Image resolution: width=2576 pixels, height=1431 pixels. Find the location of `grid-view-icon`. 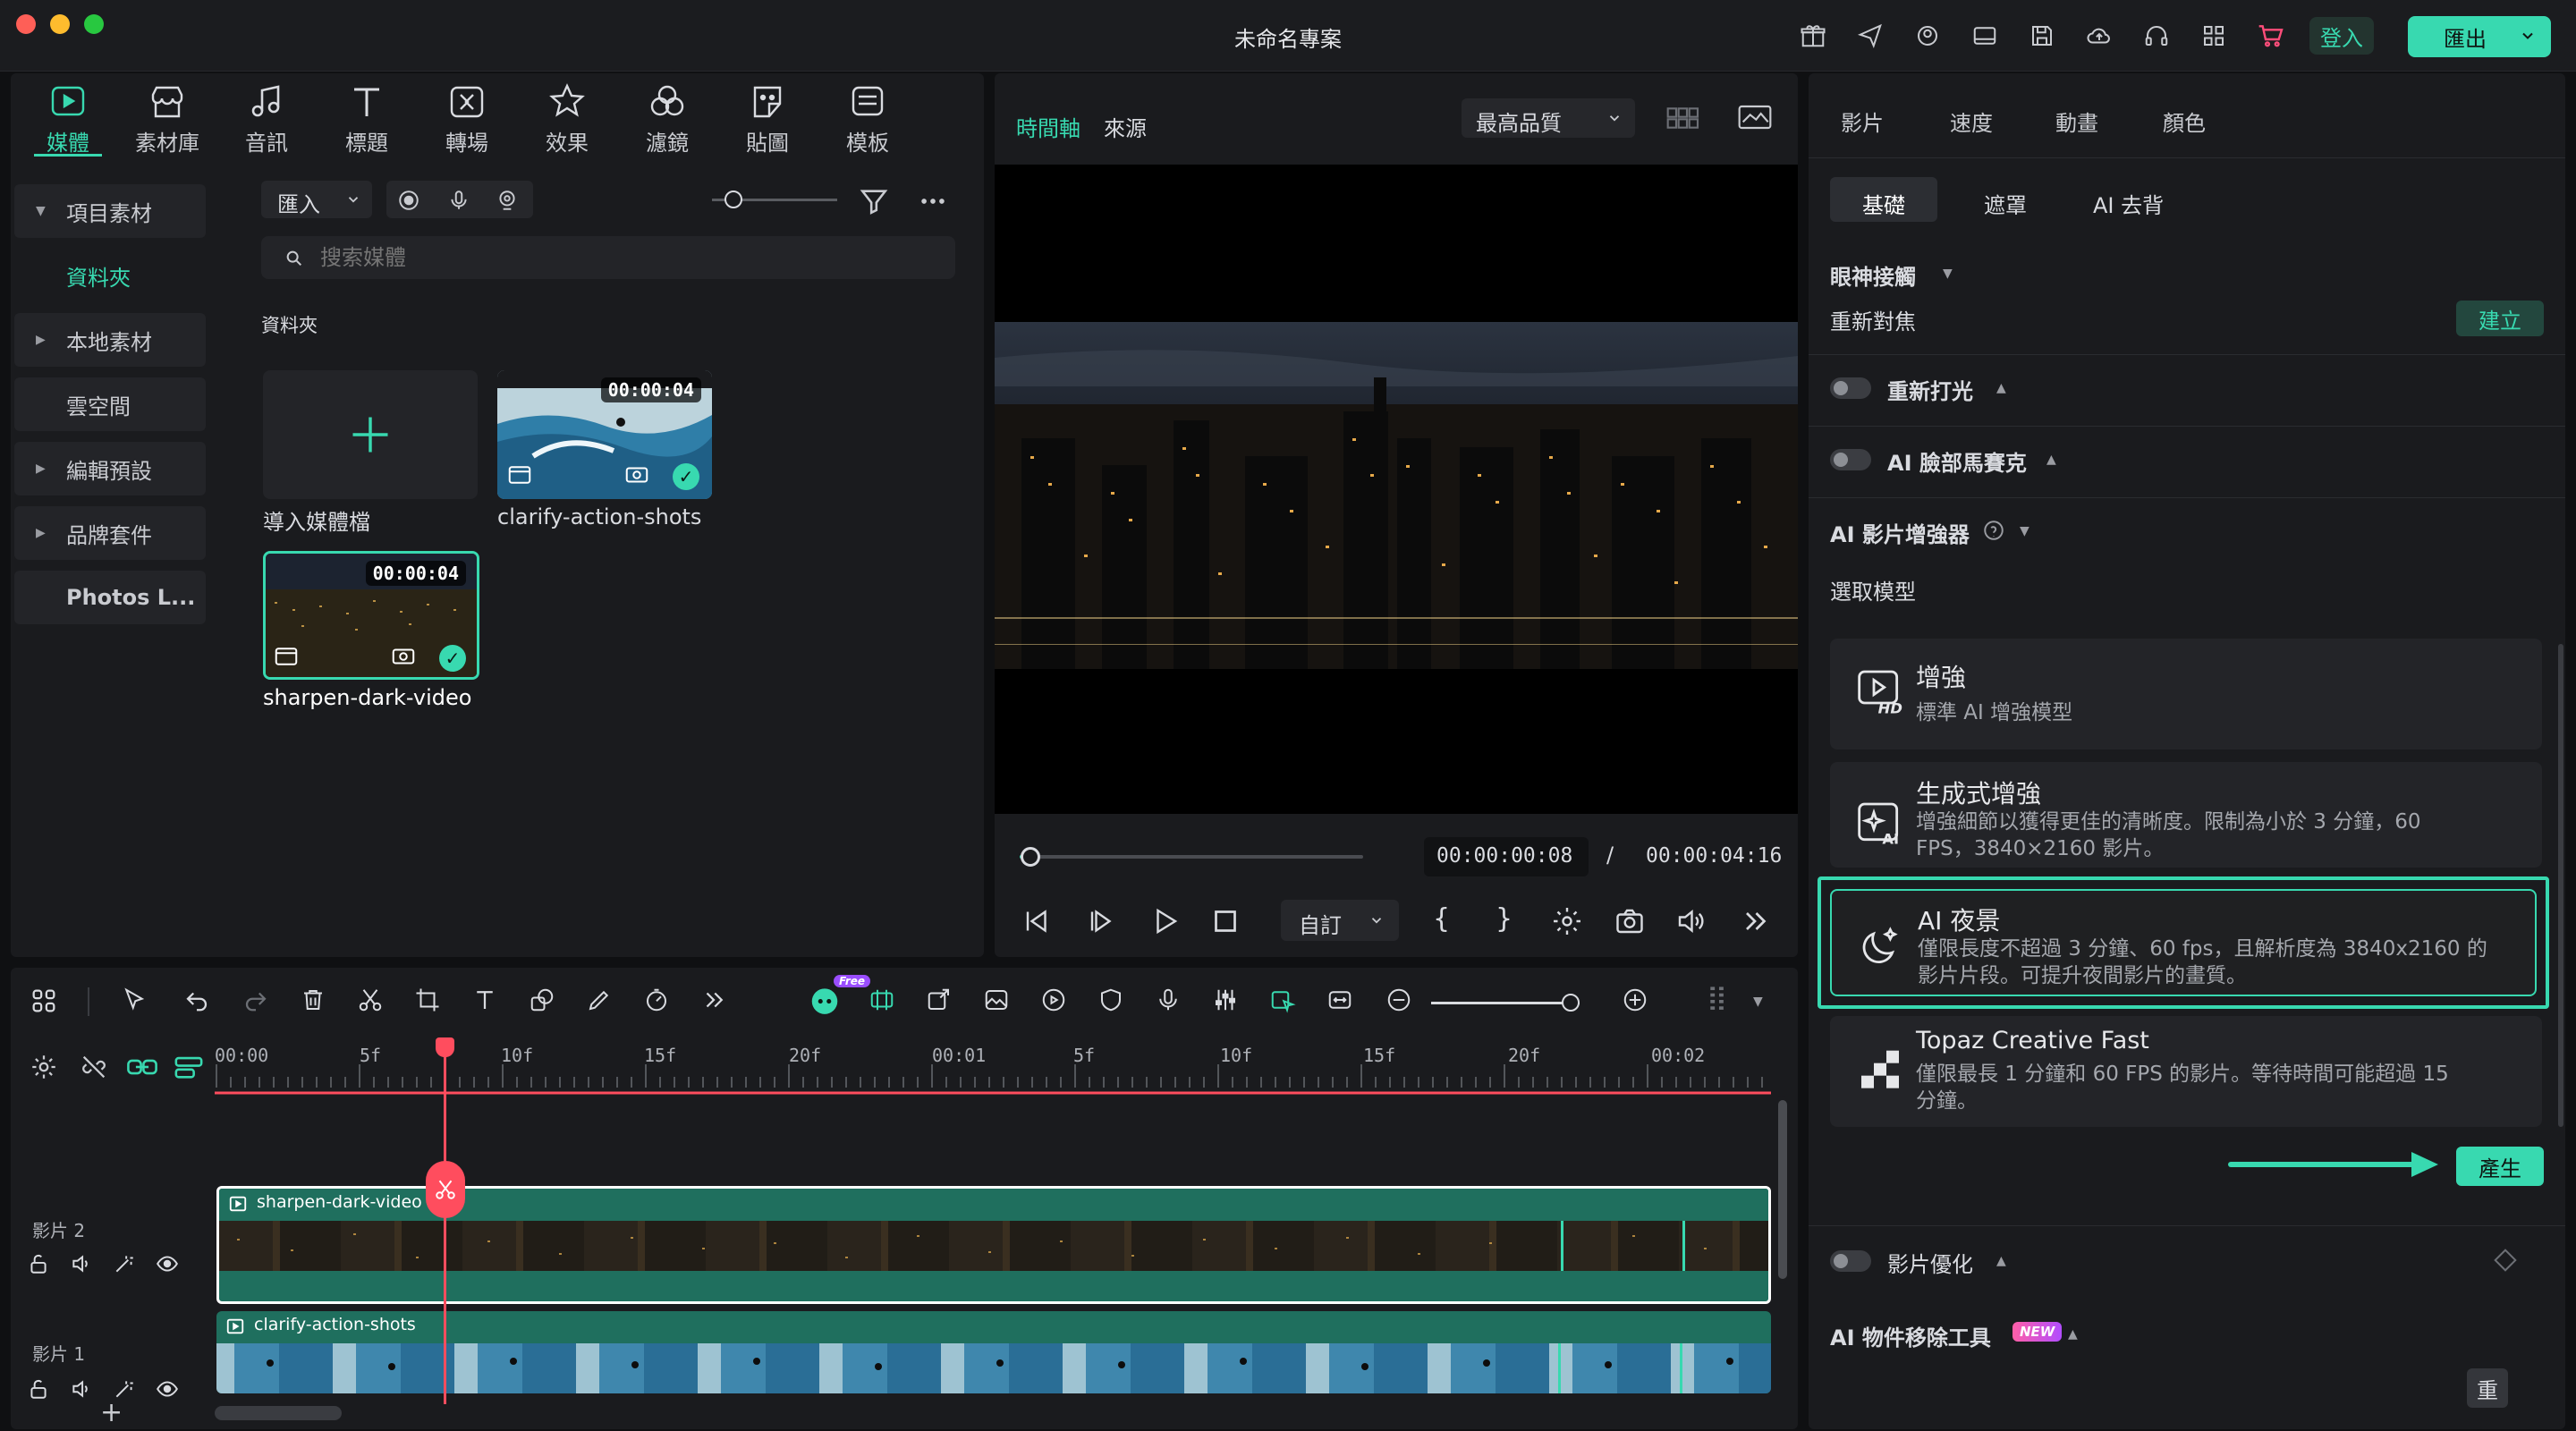

grid-view-icon is located at coordinates (1683, 118).